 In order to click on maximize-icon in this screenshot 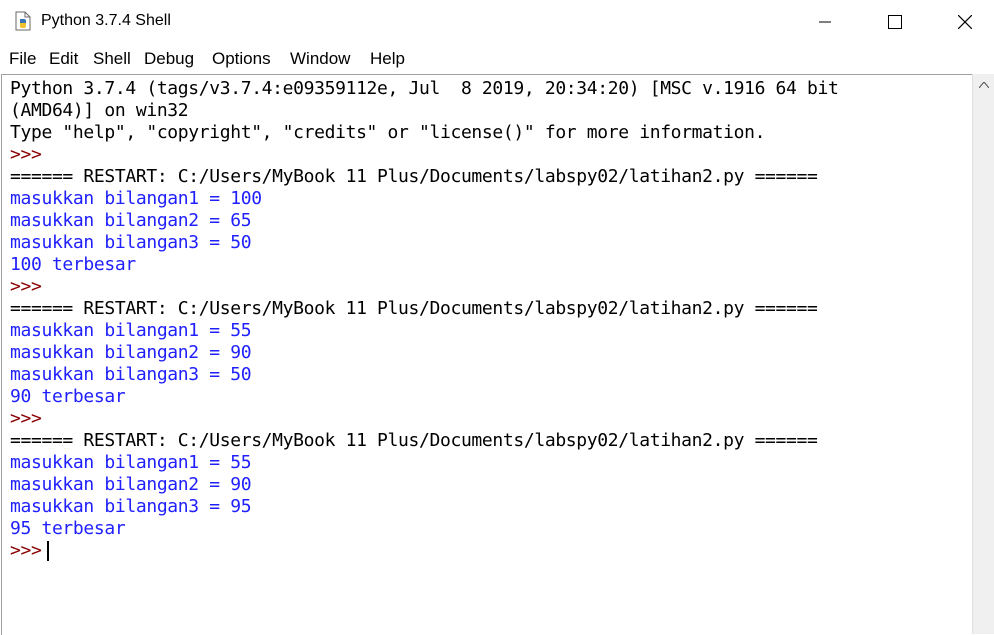, I will do `click(895, 22)`.